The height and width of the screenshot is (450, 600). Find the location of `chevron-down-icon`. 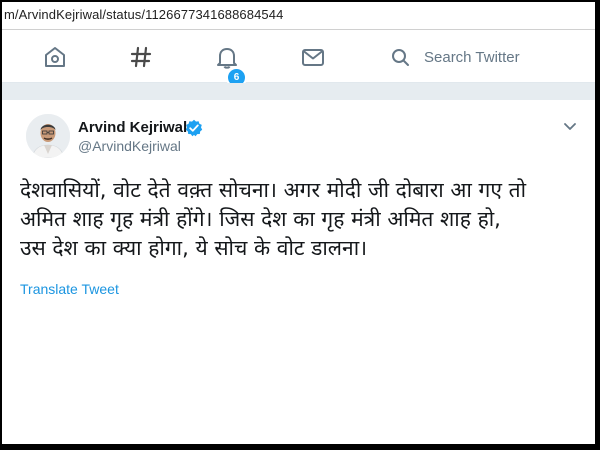

chevron-down-icon is located at coordinates (570, 126).